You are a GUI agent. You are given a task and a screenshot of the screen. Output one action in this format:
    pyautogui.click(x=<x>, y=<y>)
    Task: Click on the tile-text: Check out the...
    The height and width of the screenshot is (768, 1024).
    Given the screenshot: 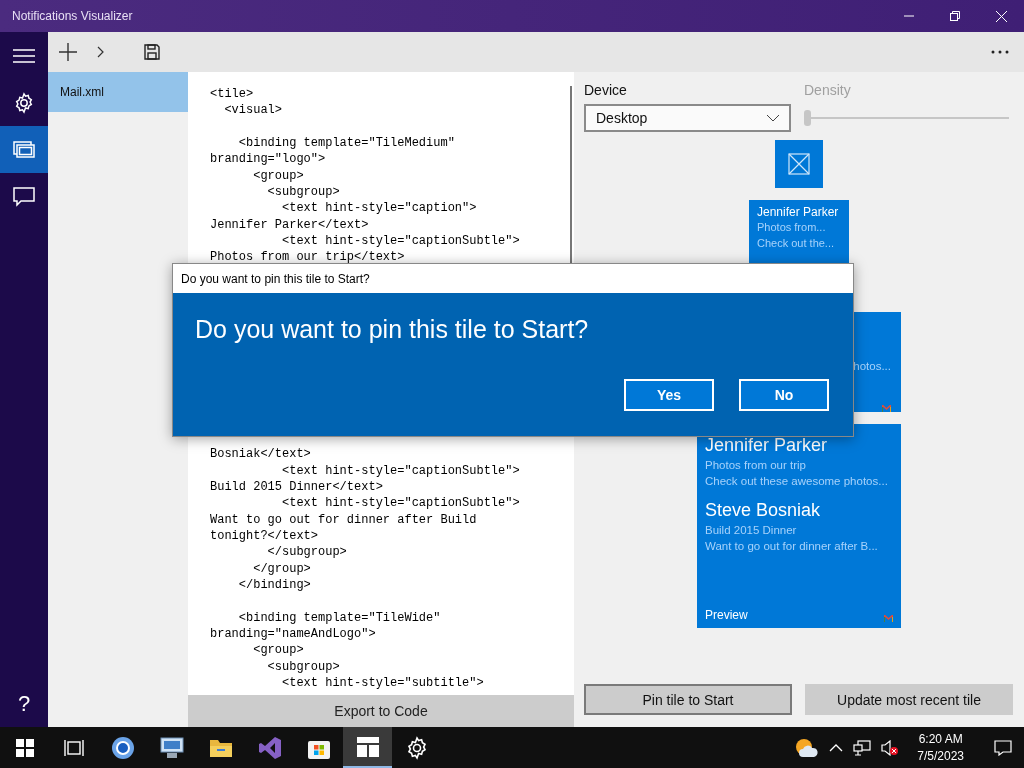 What is the action you would take?
    pyautogui.click(x=796, y=243)
    